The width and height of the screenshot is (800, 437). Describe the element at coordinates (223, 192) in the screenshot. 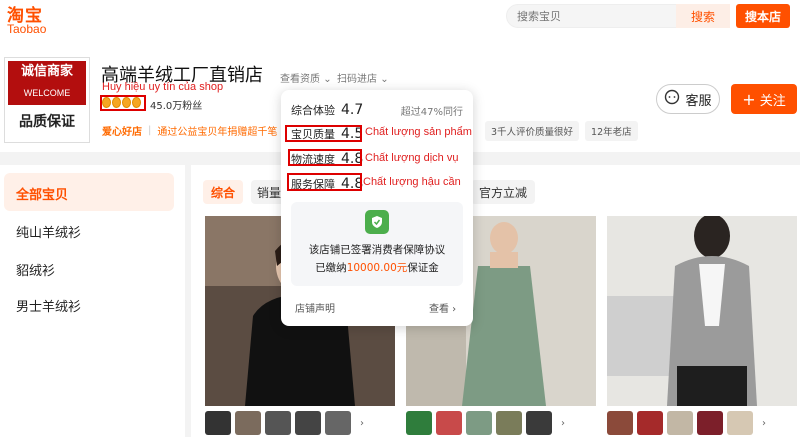

I see `tab-comprehensive: 综合` at that location.